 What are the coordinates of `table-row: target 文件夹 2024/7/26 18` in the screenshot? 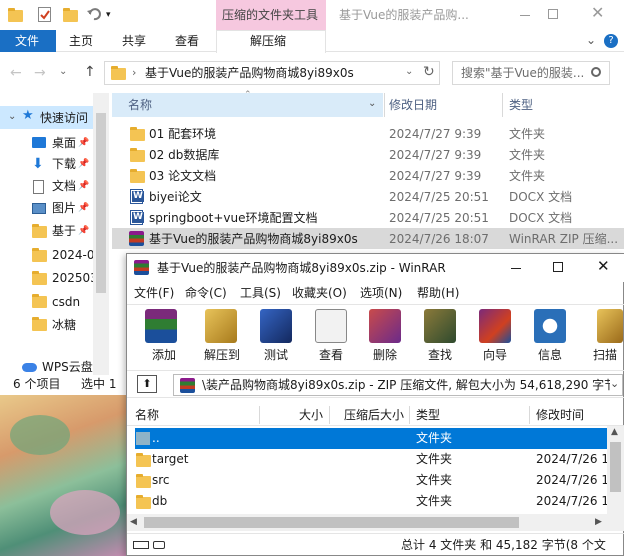 It's located at (371, 459).